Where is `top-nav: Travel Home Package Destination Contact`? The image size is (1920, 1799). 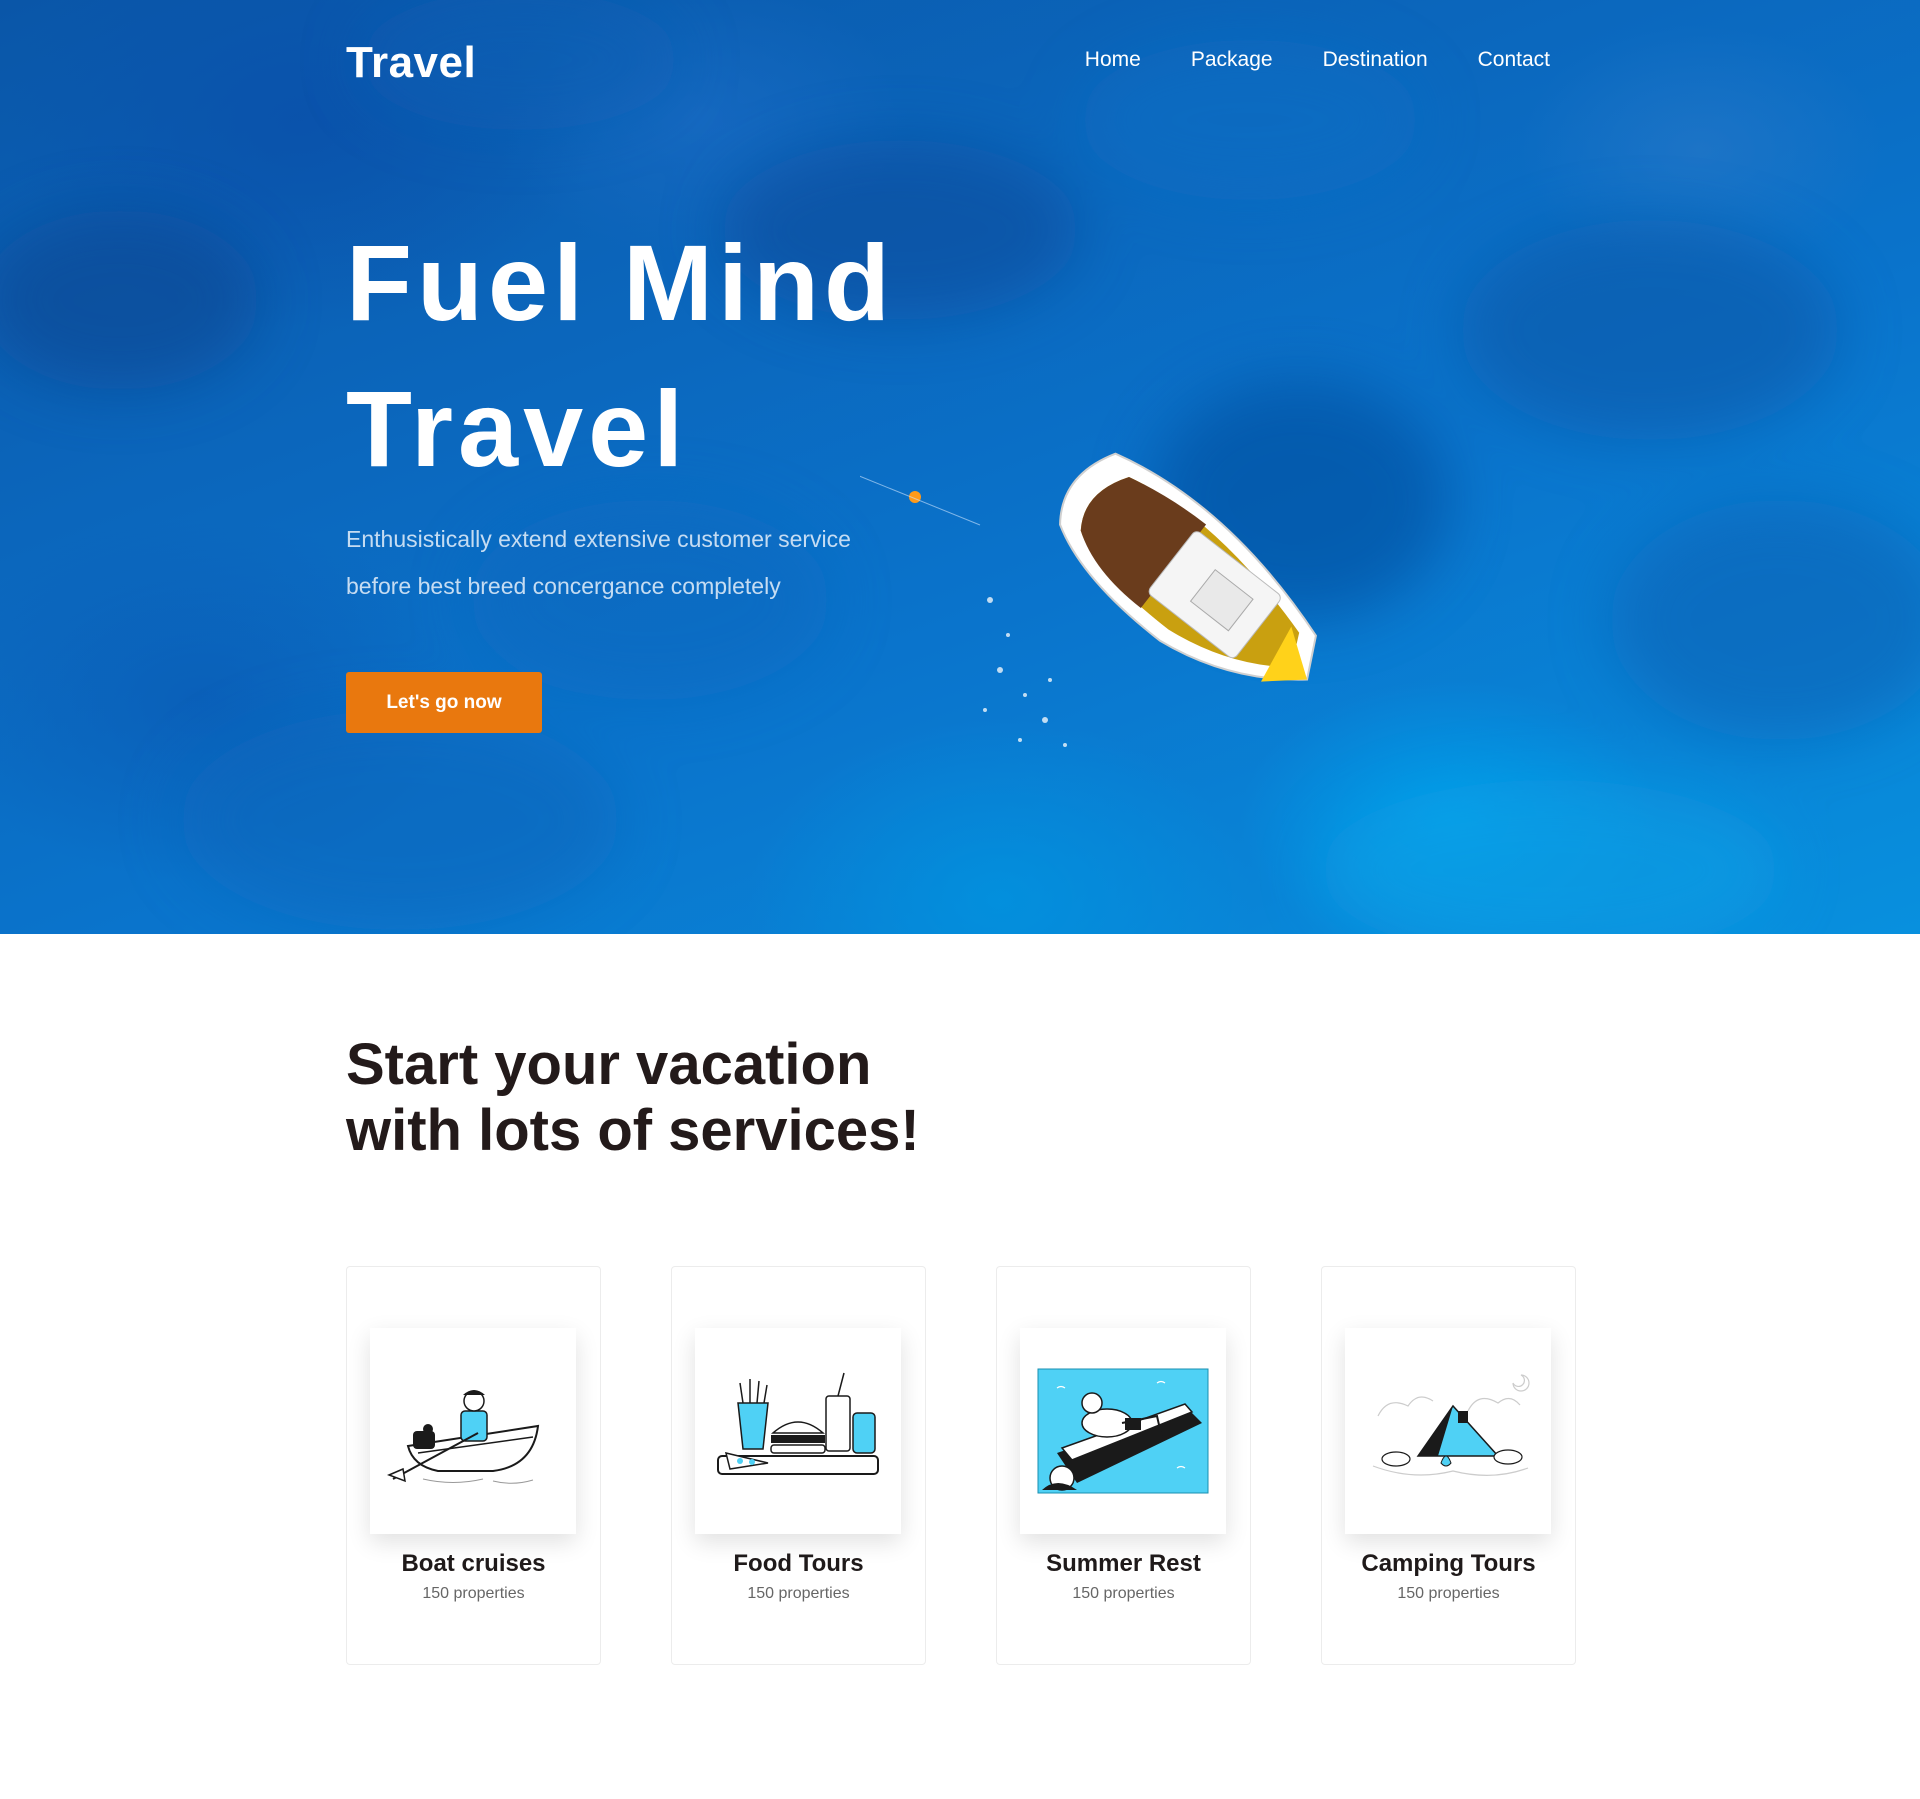 top-nav: Travel Home Package Destination Contact is located at coordinates (948, 63).